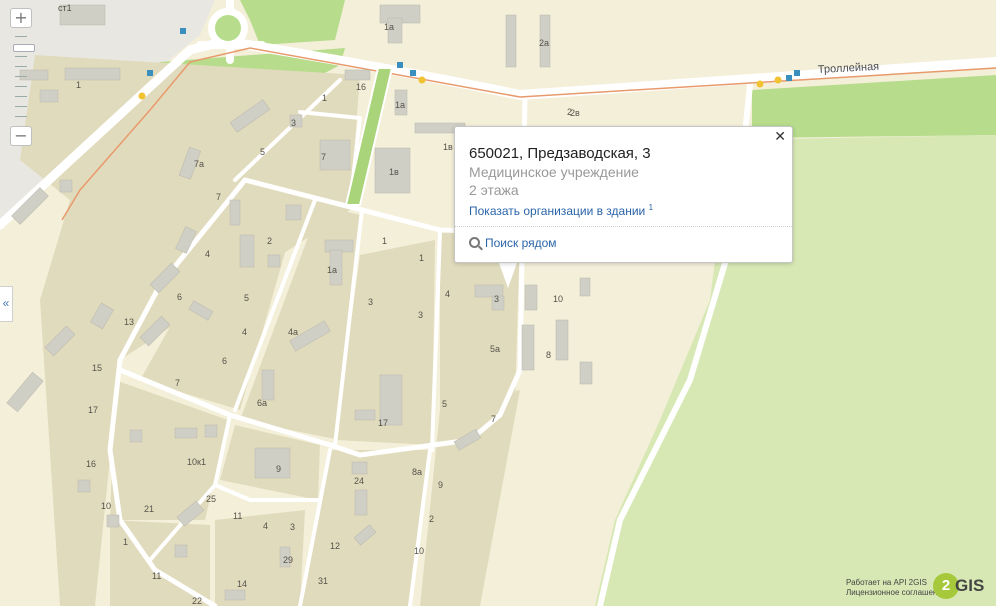 This screenshot has height=606, width=996. I want to click on building-number: 10к1, so click(196, 462).